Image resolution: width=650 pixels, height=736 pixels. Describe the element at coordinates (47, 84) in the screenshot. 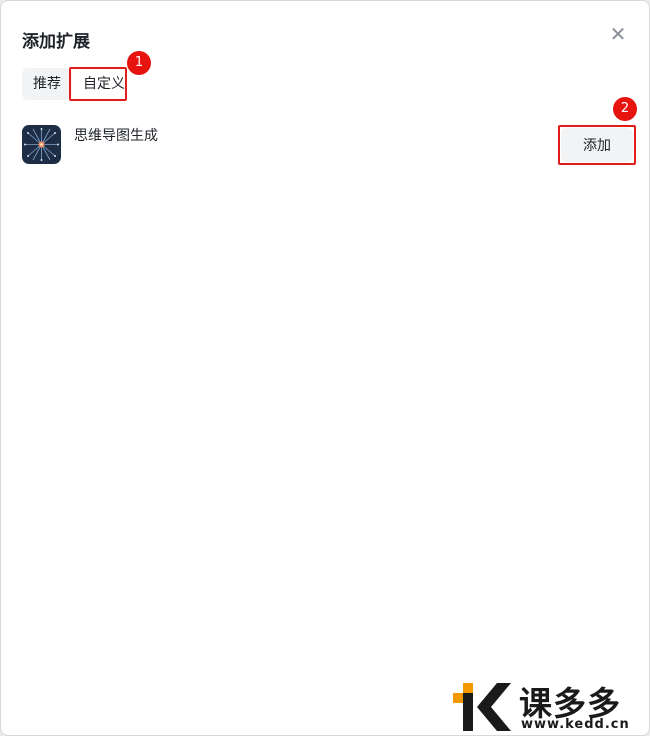

I see `tab-recommend: 推荐` at that location.